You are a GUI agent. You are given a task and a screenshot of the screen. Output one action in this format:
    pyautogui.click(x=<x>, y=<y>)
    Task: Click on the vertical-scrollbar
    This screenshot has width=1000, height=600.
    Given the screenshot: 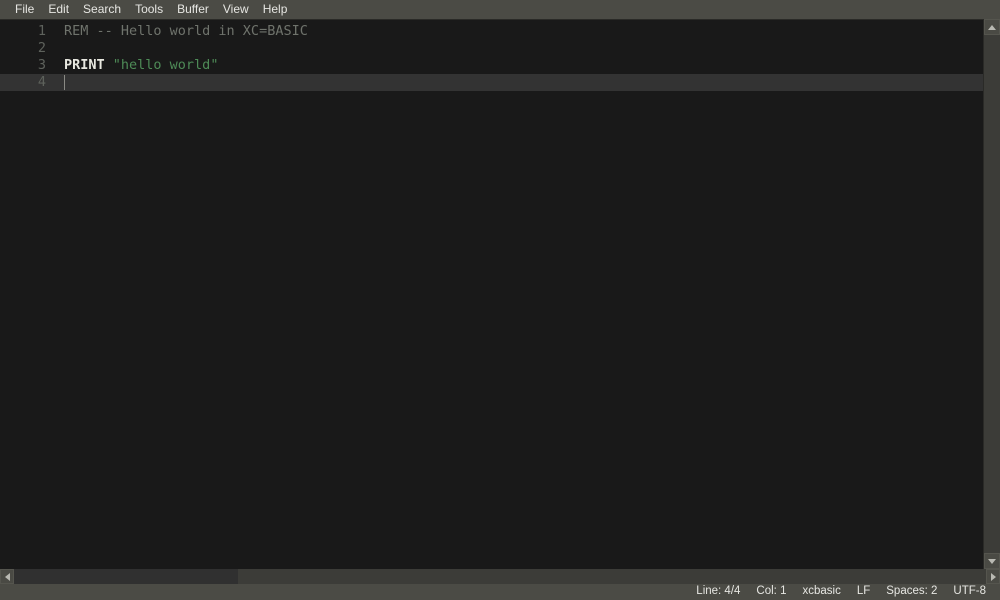 What is the action you would take?
    pyautogui.click(x=991, y=294)
    